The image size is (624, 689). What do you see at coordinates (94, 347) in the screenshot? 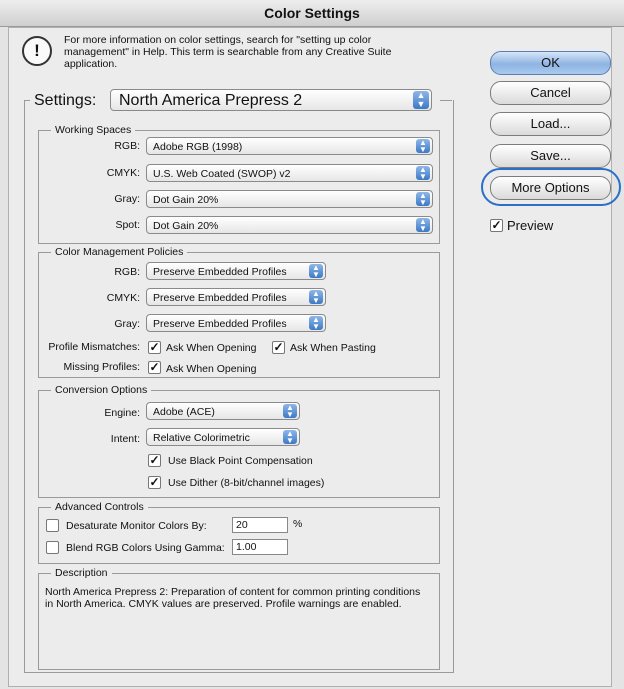
I see `profile-mismatches-label: Profile Mismatches:` at bounding box center [94, 347].